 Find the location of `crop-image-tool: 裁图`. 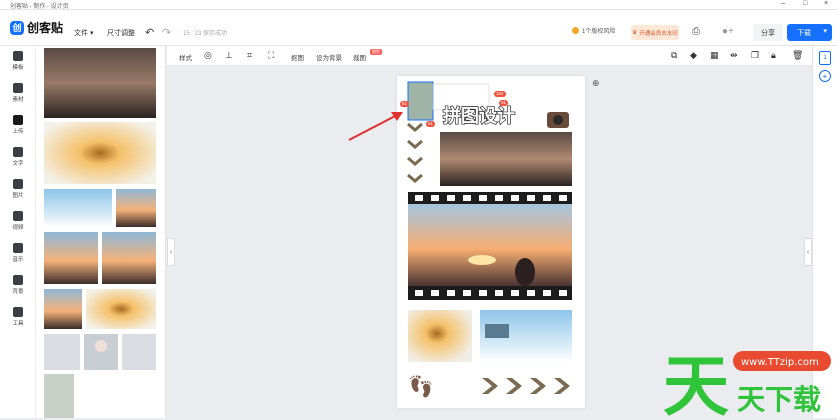

crop-image-tool: 裁图 is located at coordinates (359, 57).